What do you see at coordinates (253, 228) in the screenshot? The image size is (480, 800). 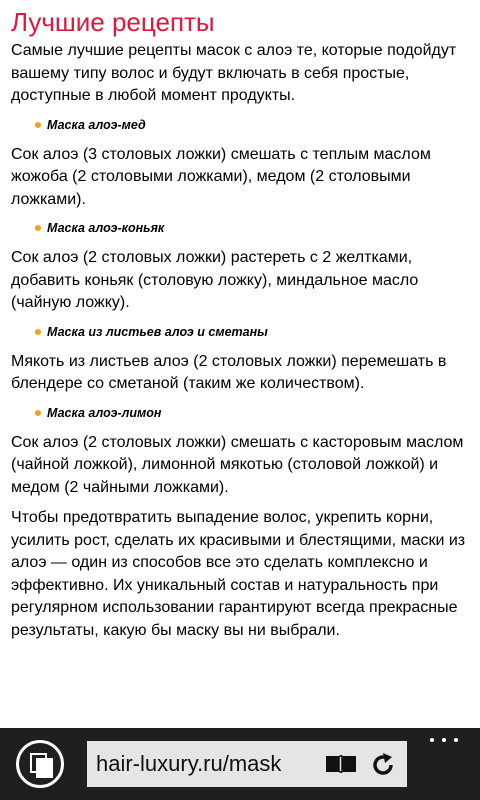 I see `recipe-title: Маска алоэ-коньяк` at bounding box center [253, 228].